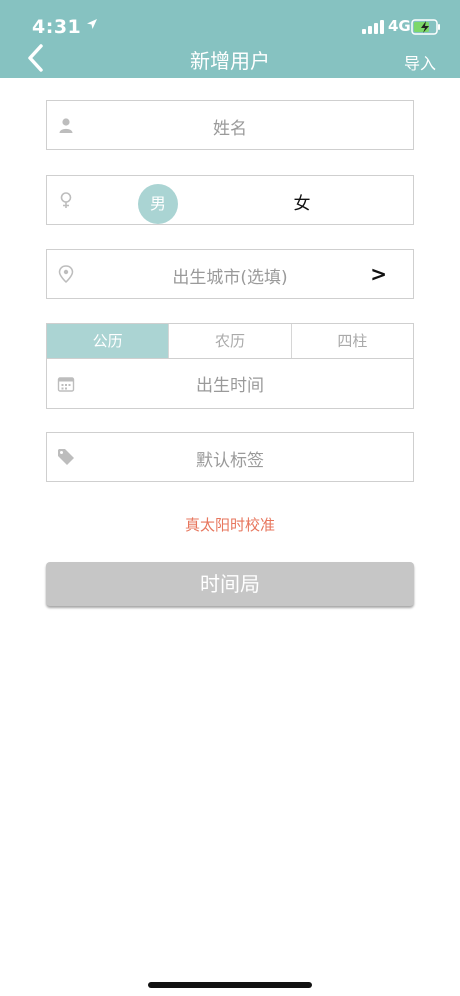 This screenshot has height=996, width=460. I want to click on birth-city-placeholder: 出生城市(选填), so click(230, 278).